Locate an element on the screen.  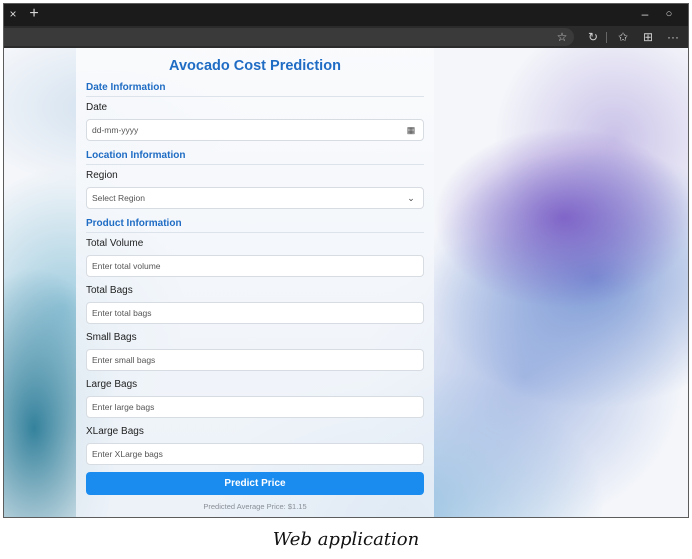
section-product-heading: Product Information is located at coordinates (134, 223).